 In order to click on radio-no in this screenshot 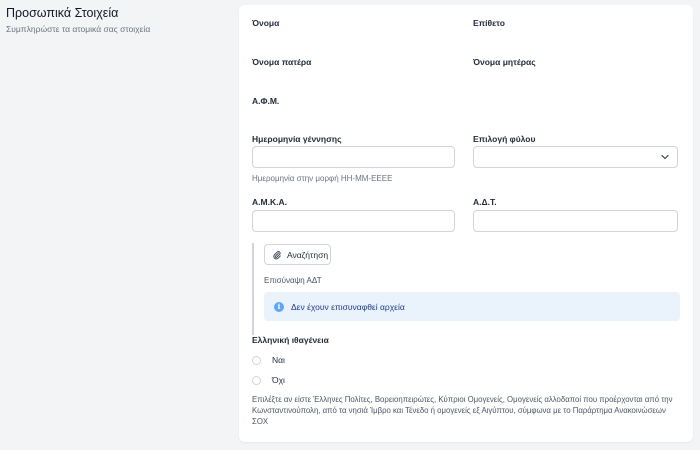, I will do `click(256, 380)`.